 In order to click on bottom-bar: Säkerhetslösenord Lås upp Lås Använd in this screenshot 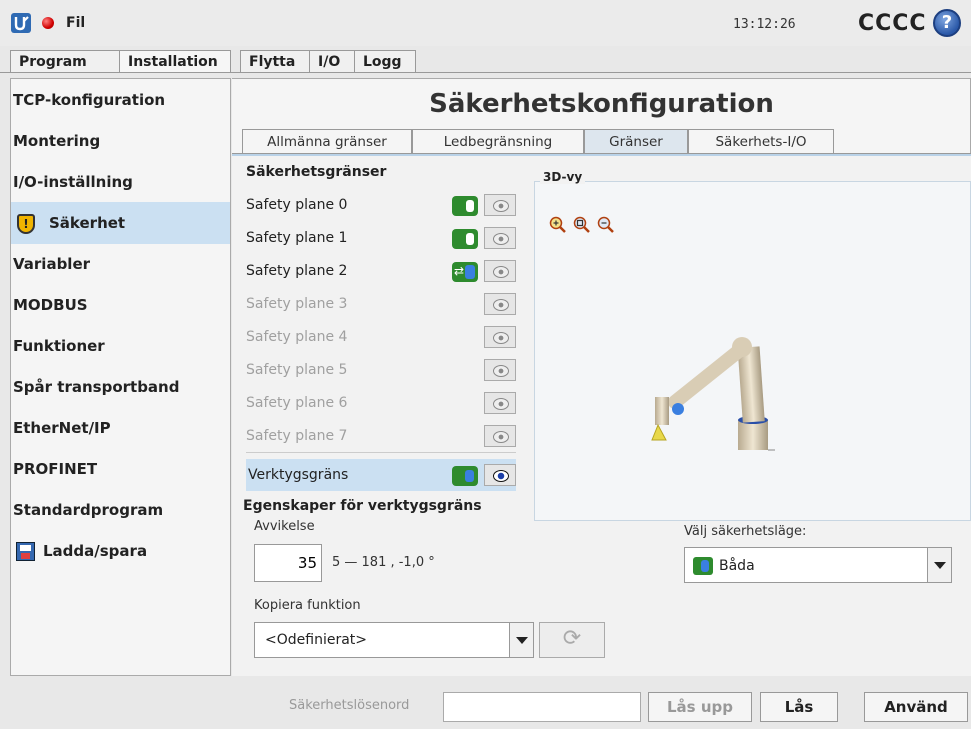, I will do `click(485, 703)`.